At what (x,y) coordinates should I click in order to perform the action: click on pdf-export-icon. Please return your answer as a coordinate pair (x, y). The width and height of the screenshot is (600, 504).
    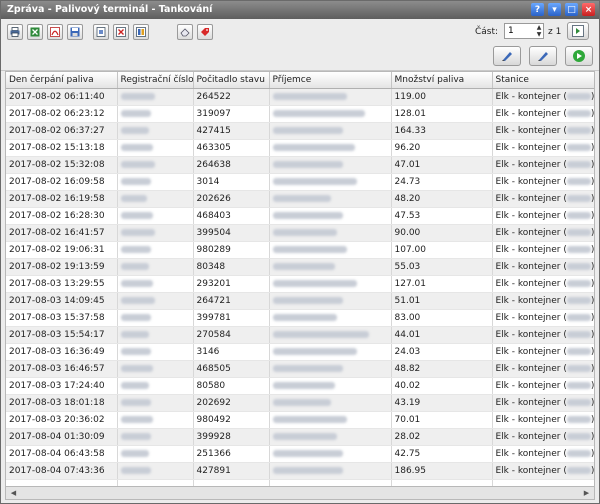
    Looking at the image, I should click on (55, 32).